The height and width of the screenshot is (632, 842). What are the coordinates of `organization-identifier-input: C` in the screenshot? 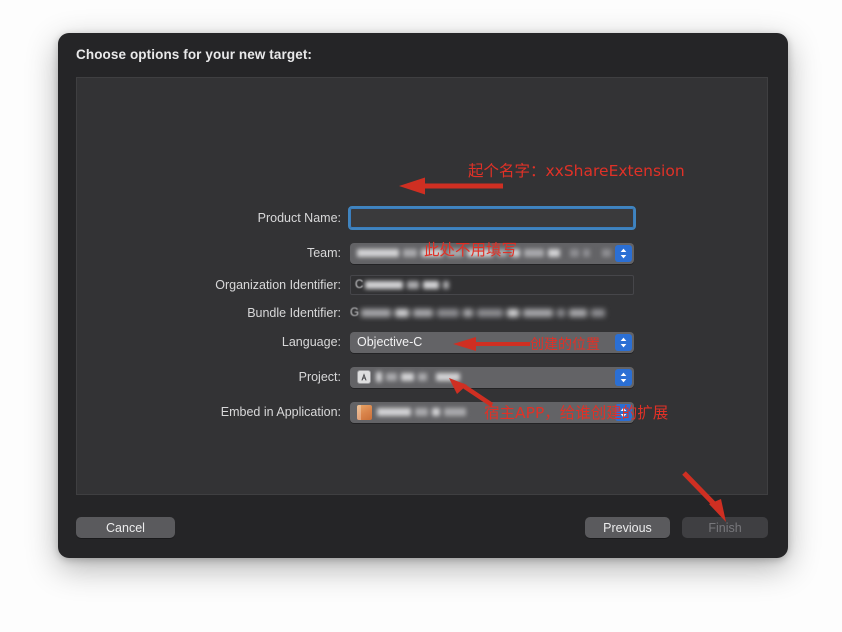 It's located at (492, 285).